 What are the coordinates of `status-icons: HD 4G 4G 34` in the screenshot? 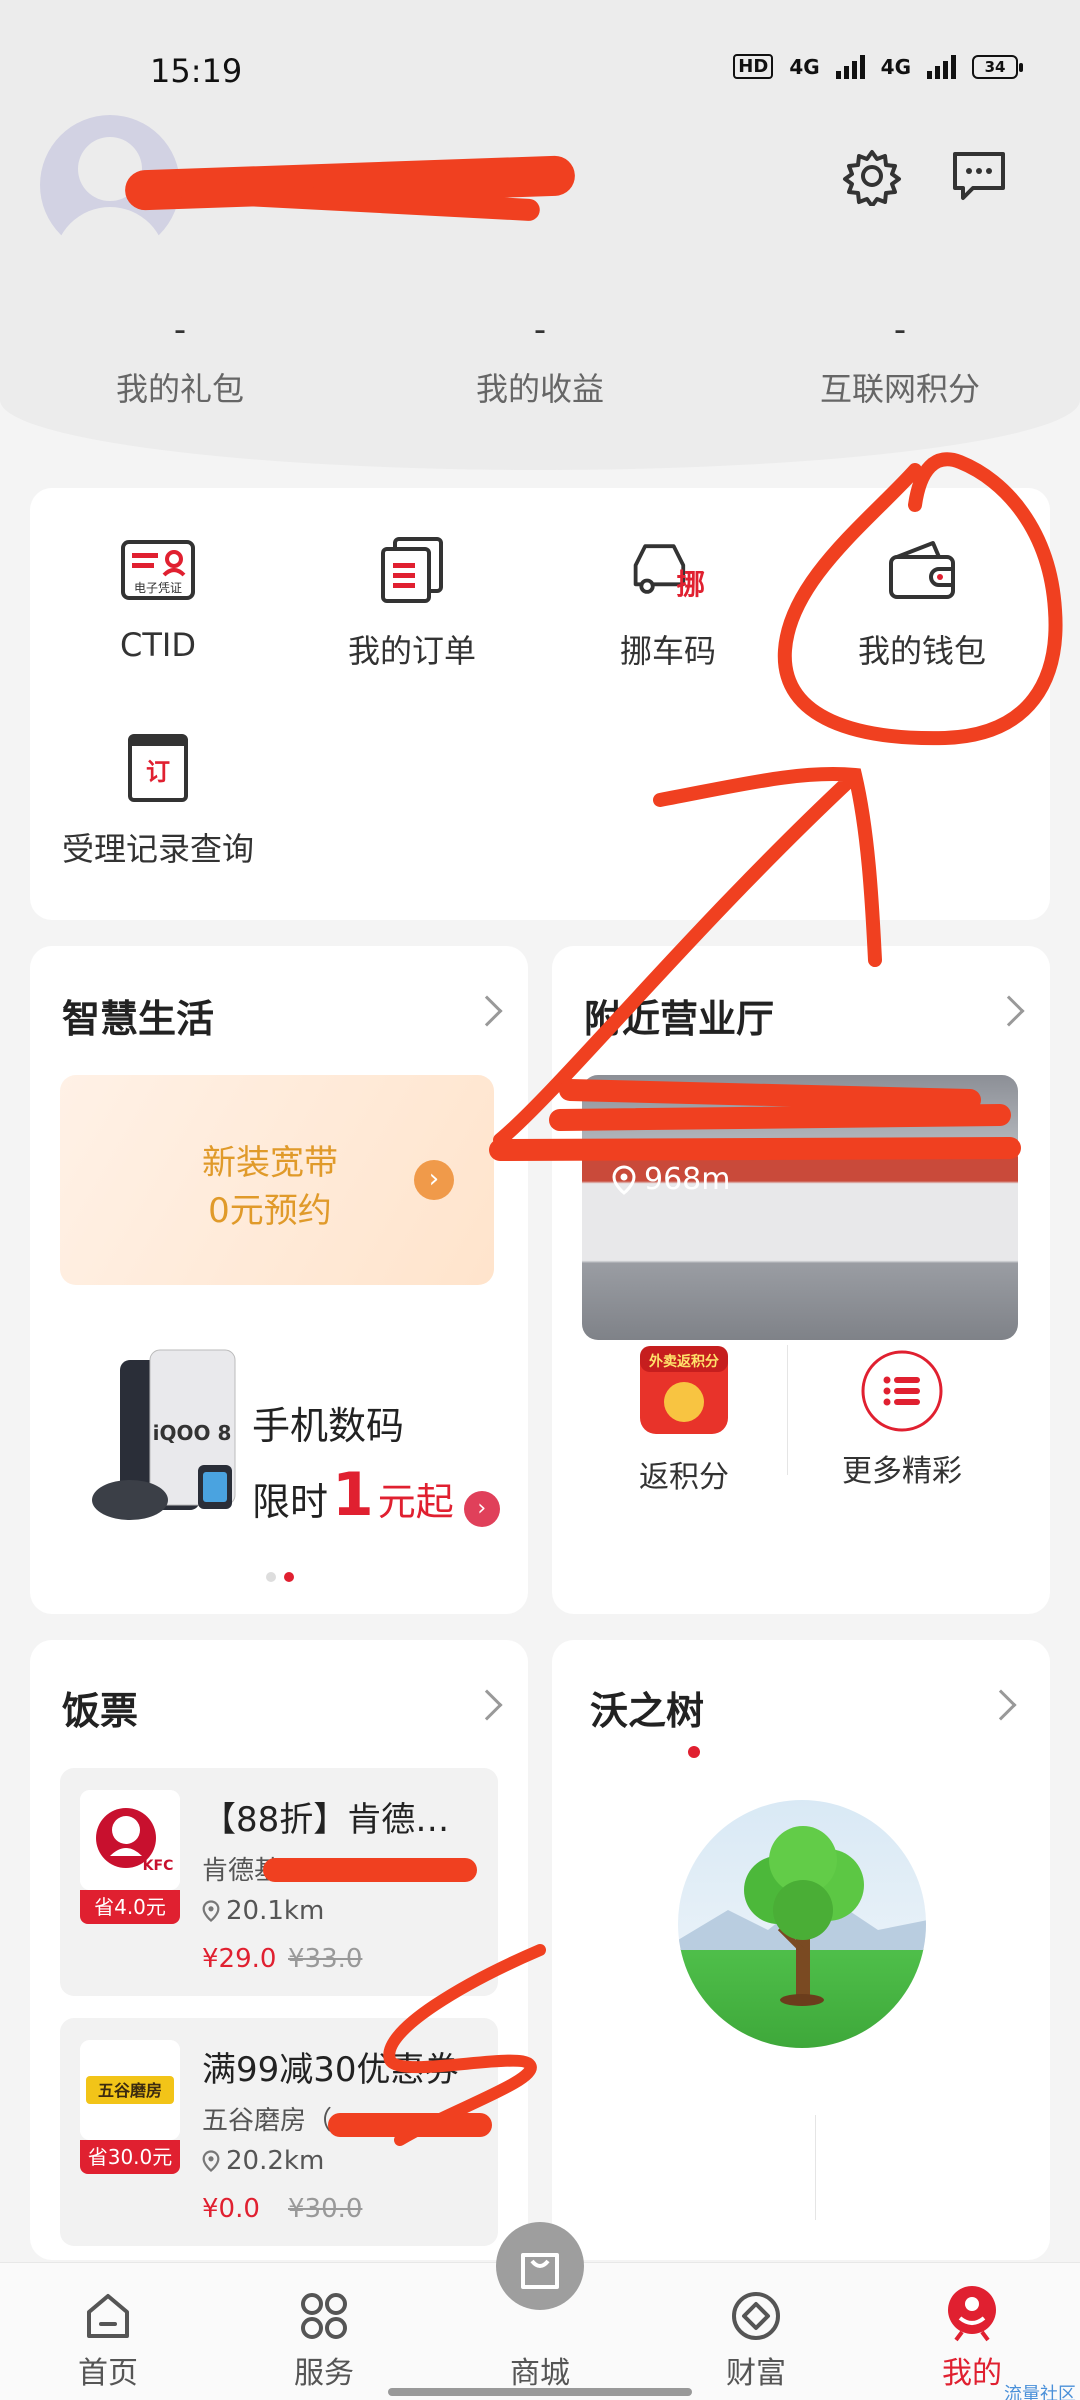 It's located at (878, 66).